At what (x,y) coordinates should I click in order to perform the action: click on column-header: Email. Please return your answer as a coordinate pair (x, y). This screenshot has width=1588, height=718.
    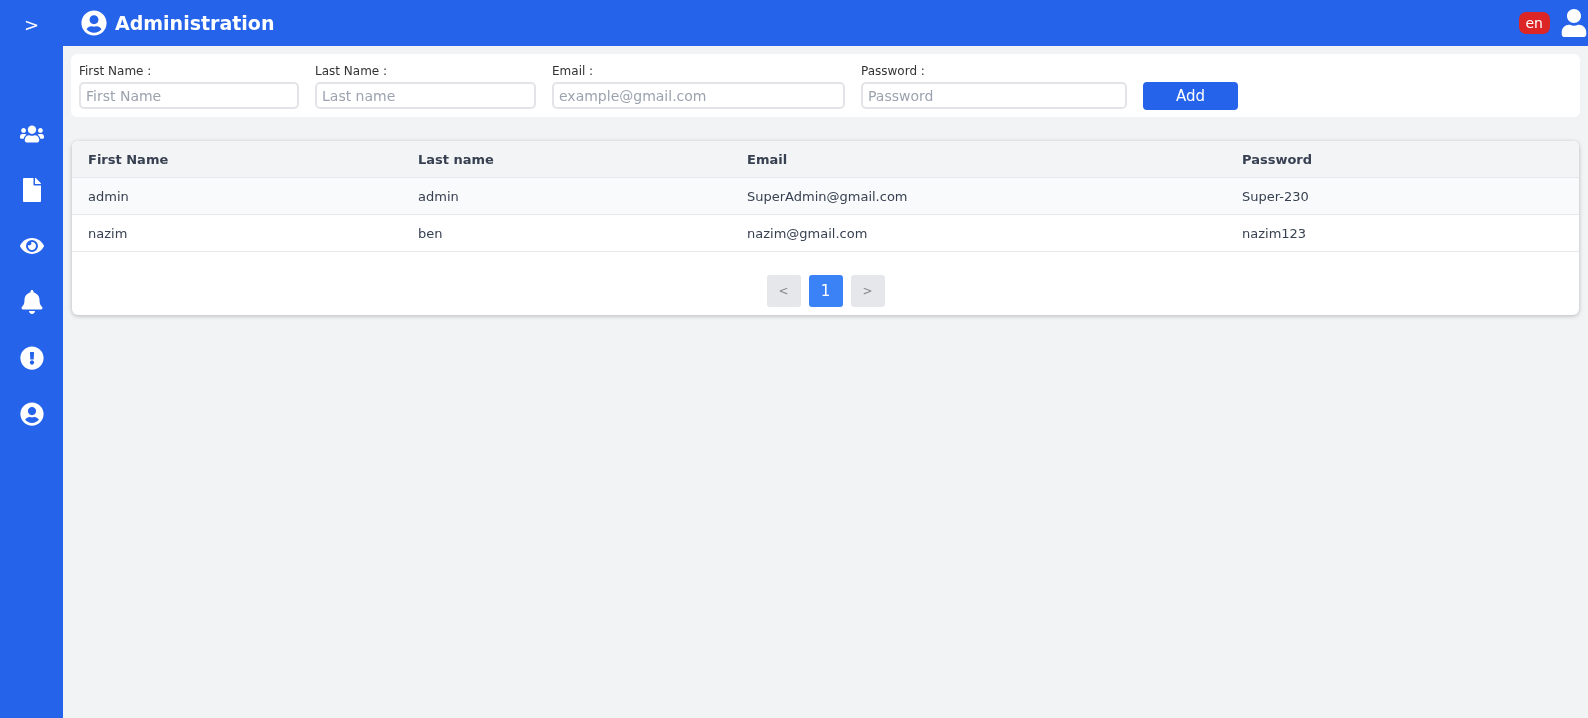
    Looking at the image, I should click on (978, 159).